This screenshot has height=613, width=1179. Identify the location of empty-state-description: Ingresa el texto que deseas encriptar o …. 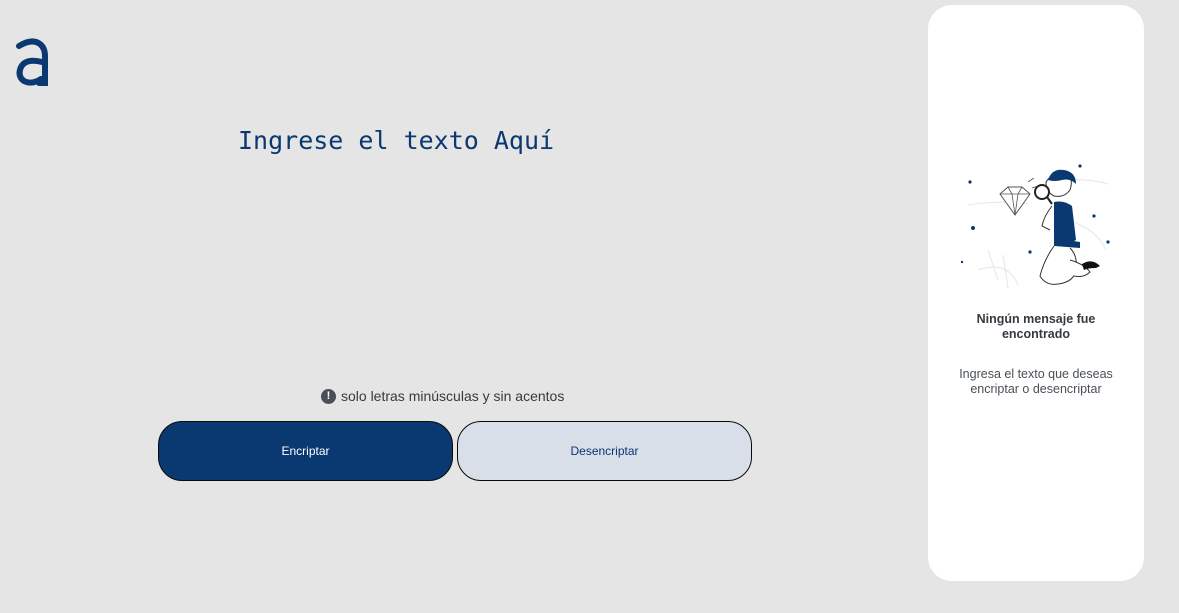
(1036, 381).